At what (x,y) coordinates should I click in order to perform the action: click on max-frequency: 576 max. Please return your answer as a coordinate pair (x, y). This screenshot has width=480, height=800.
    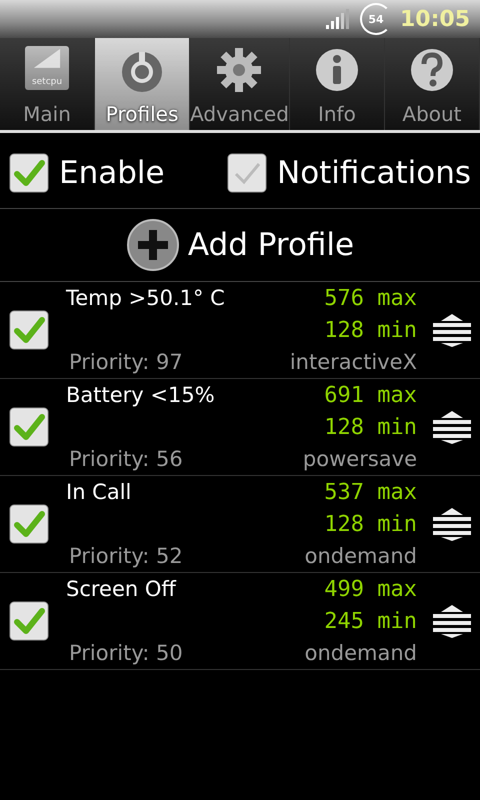
    Looking at the image, I should click on (370, 298).